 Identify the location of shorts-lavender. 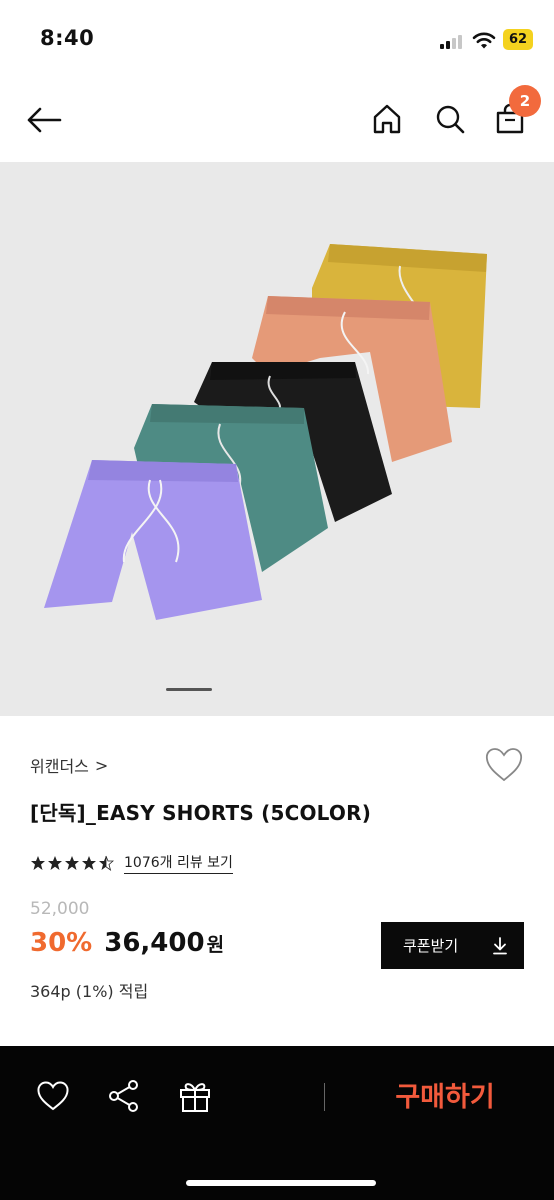
(153, 540).